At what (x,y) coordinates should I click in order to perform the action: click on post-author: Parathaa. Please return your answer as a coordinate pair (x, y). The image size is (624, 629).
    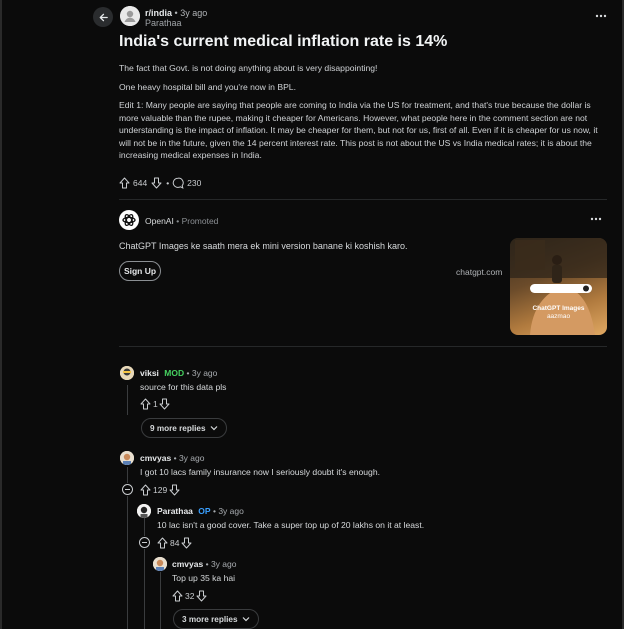
    Looking at the image, I should click on (163, 23).